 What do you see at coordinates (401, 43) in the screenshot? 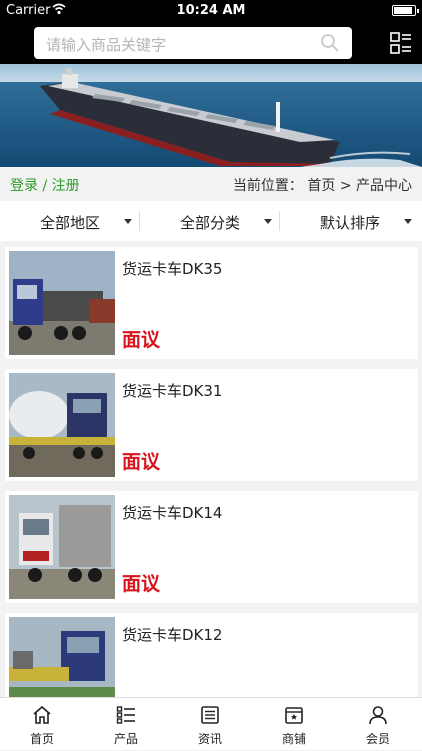
I see `category-menu-icon` at bounding box center [401, 43].